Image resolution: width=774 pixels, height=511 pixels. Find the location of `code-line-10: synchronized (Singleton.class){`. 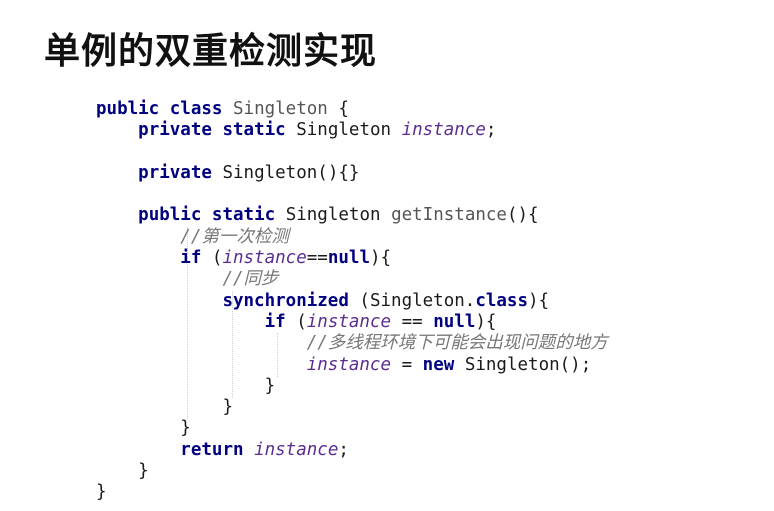

code-line-10: synchronized (Singleton.class){ is located at coordinates (352, 301).